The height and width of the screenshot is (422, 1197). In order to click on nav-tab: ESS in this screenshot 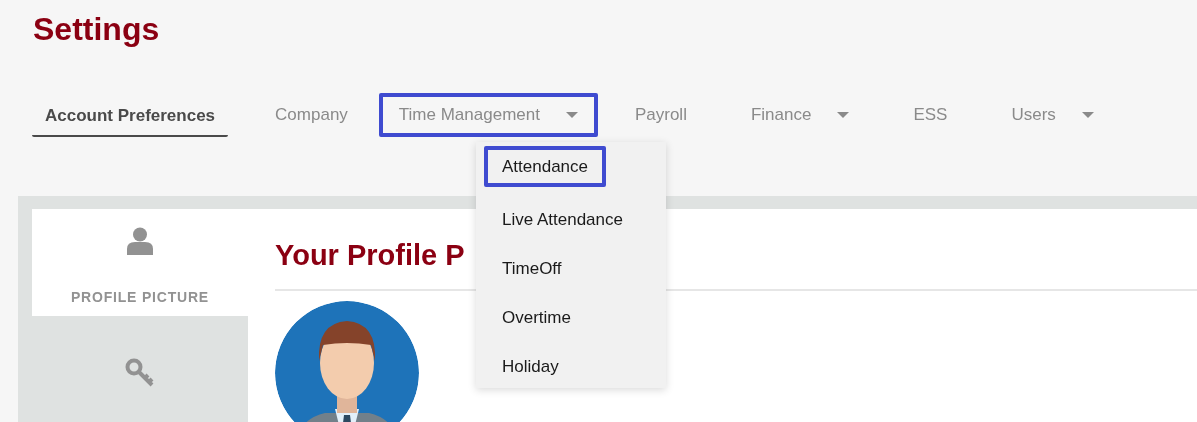, I will do `click(930, 115)`.